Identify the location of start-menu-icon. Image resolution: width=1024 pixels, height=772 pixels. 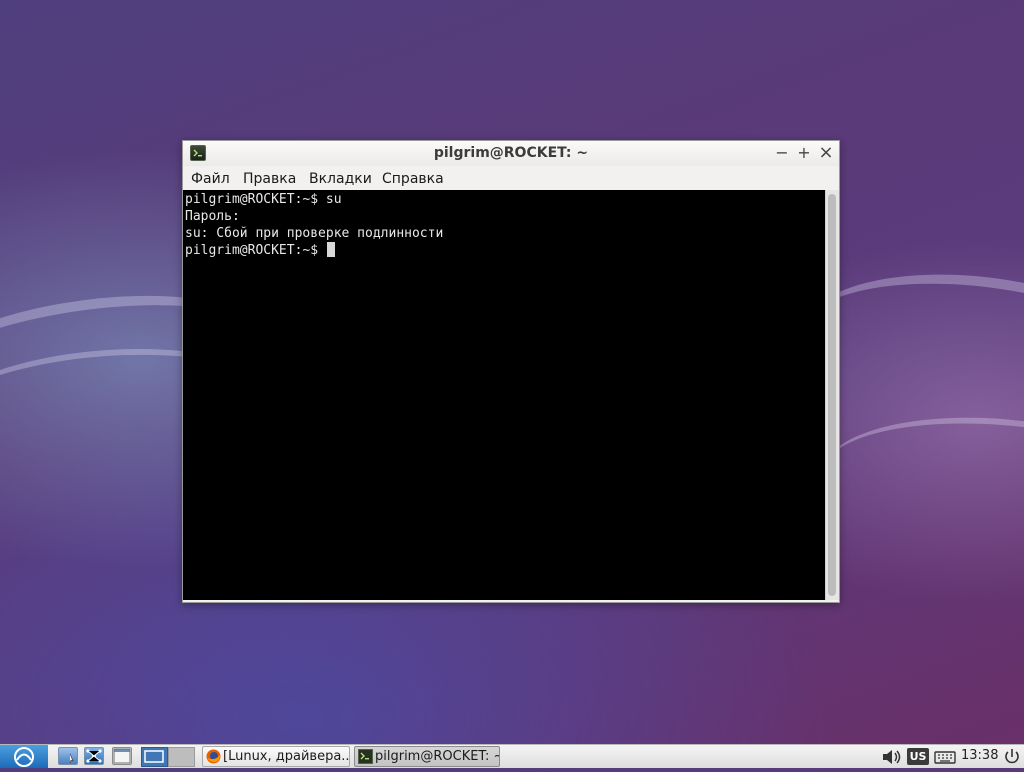
(24, 757).